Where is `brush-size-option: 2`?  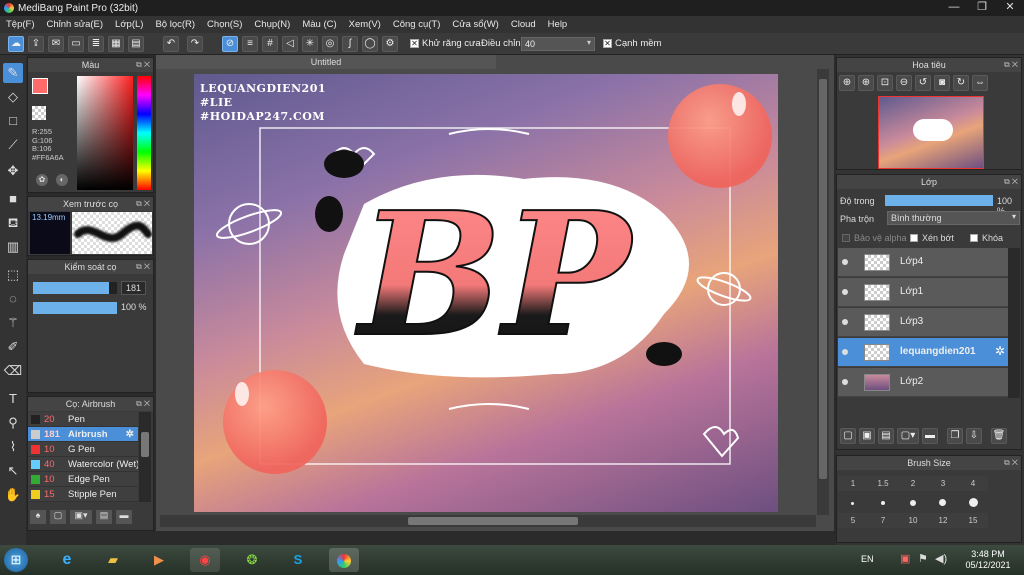
brush-size-option: 2 is located at coordinates (913, 483).